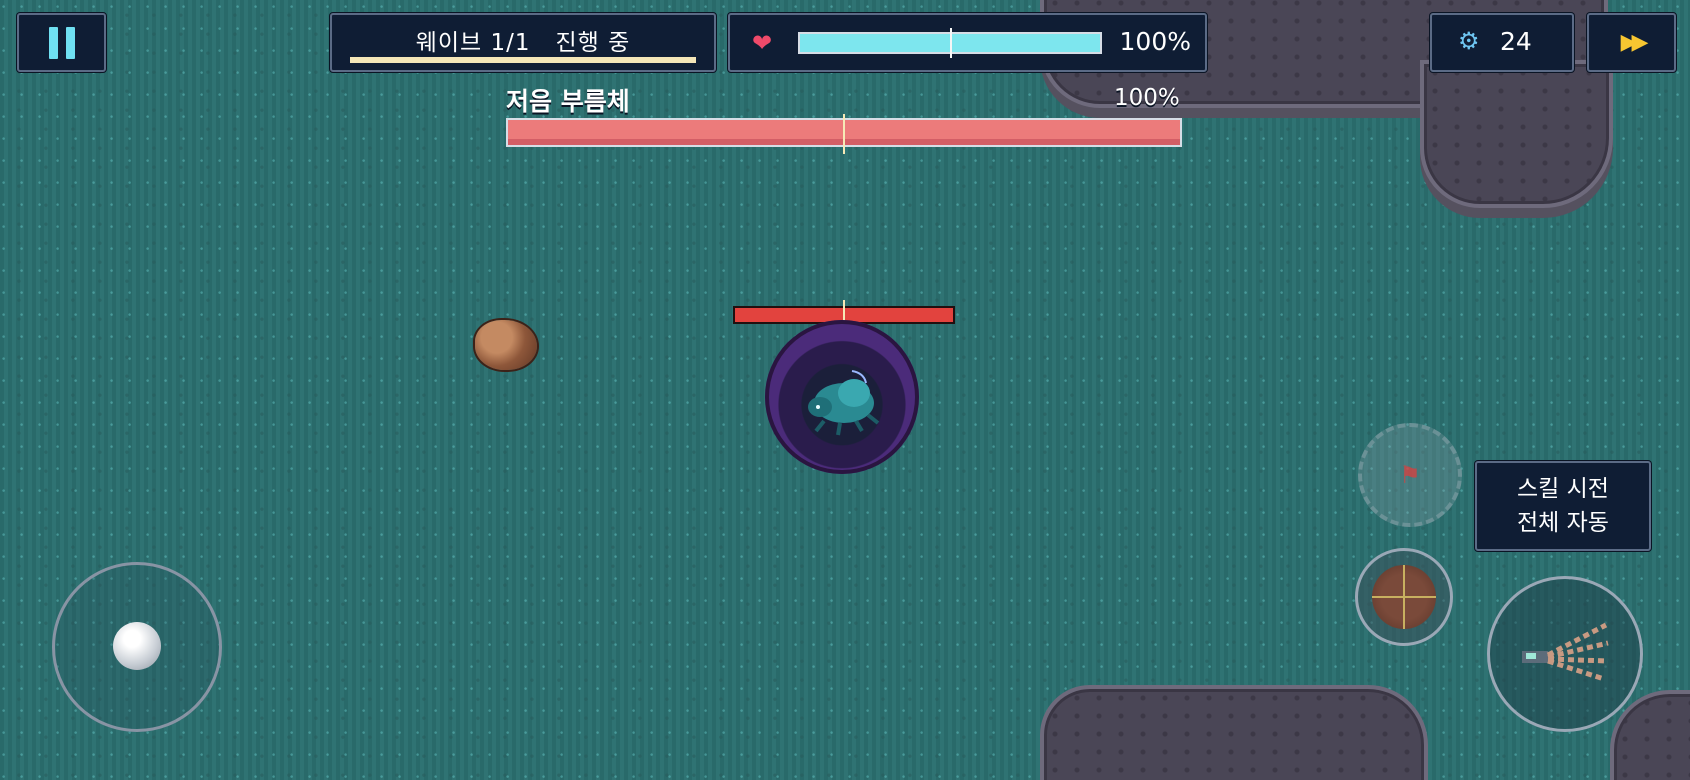  I want to click on flag-skill-button: ⚑, so click(1410, 475).